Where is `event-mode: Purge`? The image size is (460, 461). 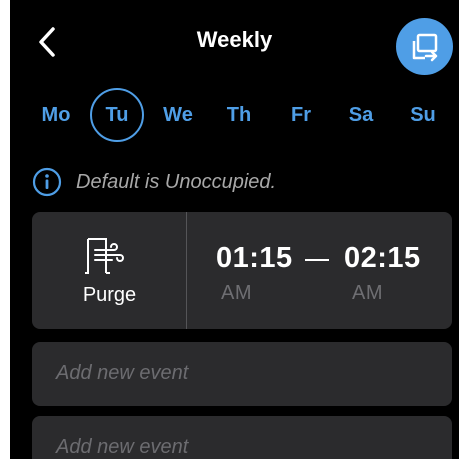
event-mode: Purge is located at coordinates (109, 270).